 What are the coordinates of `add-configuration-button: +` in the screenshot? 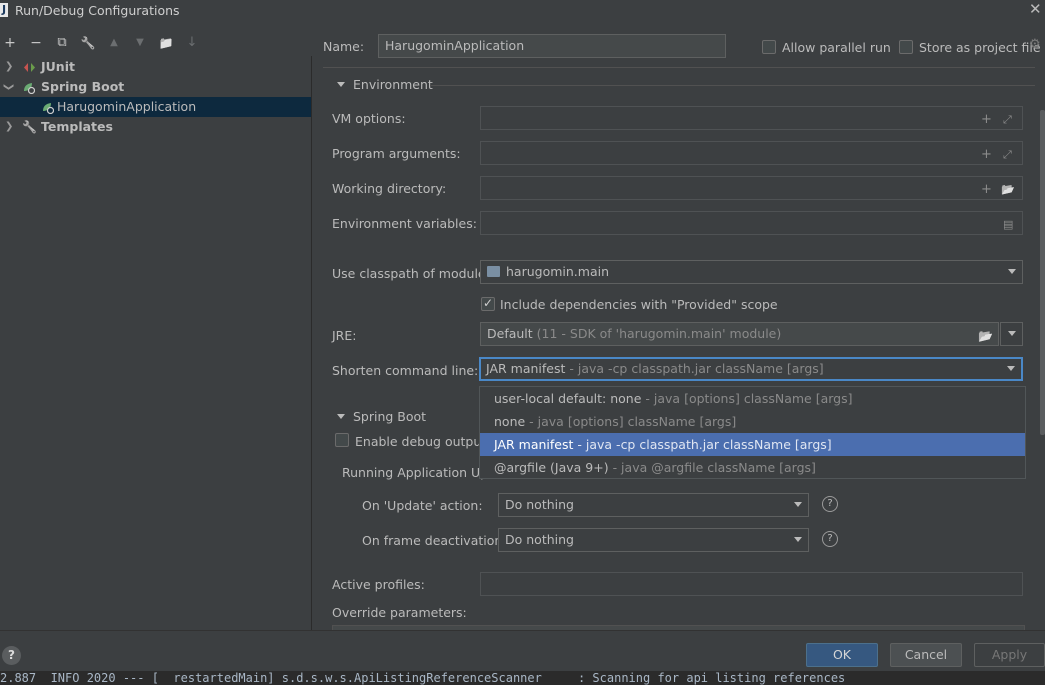 It's located at (10, 43).